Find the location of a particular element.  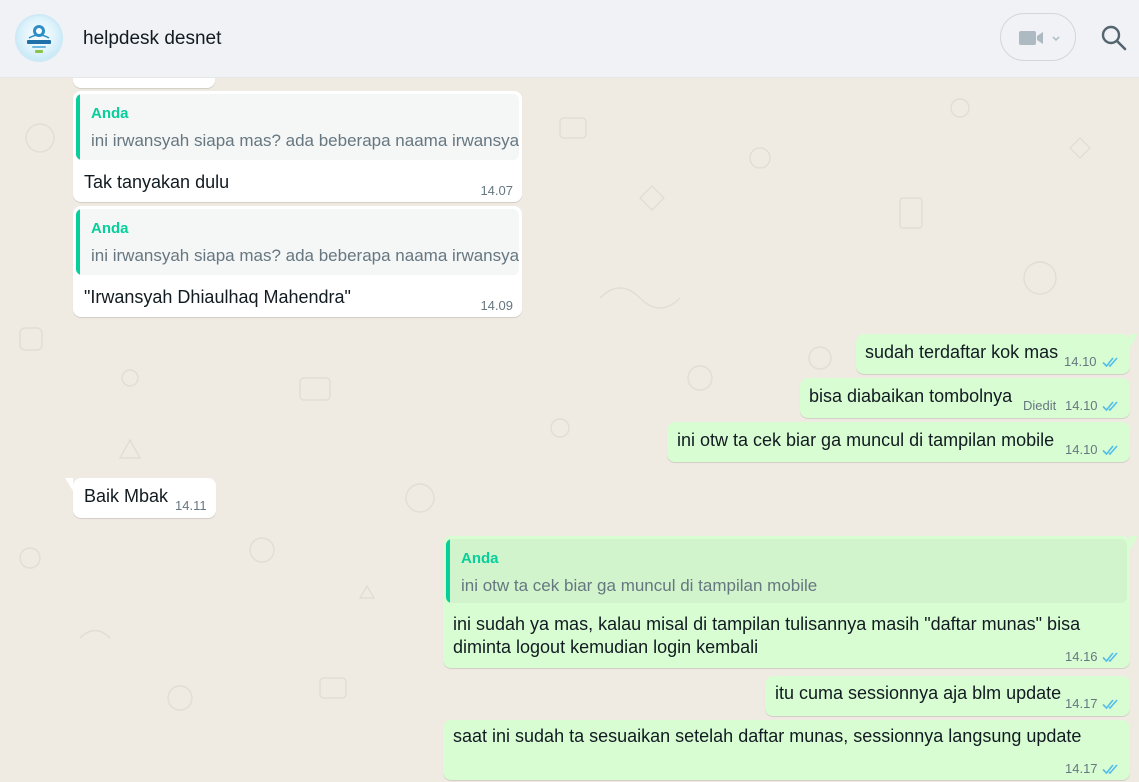

message-text: sudah terdaftar kok mas is located at coordinates (962, 352).